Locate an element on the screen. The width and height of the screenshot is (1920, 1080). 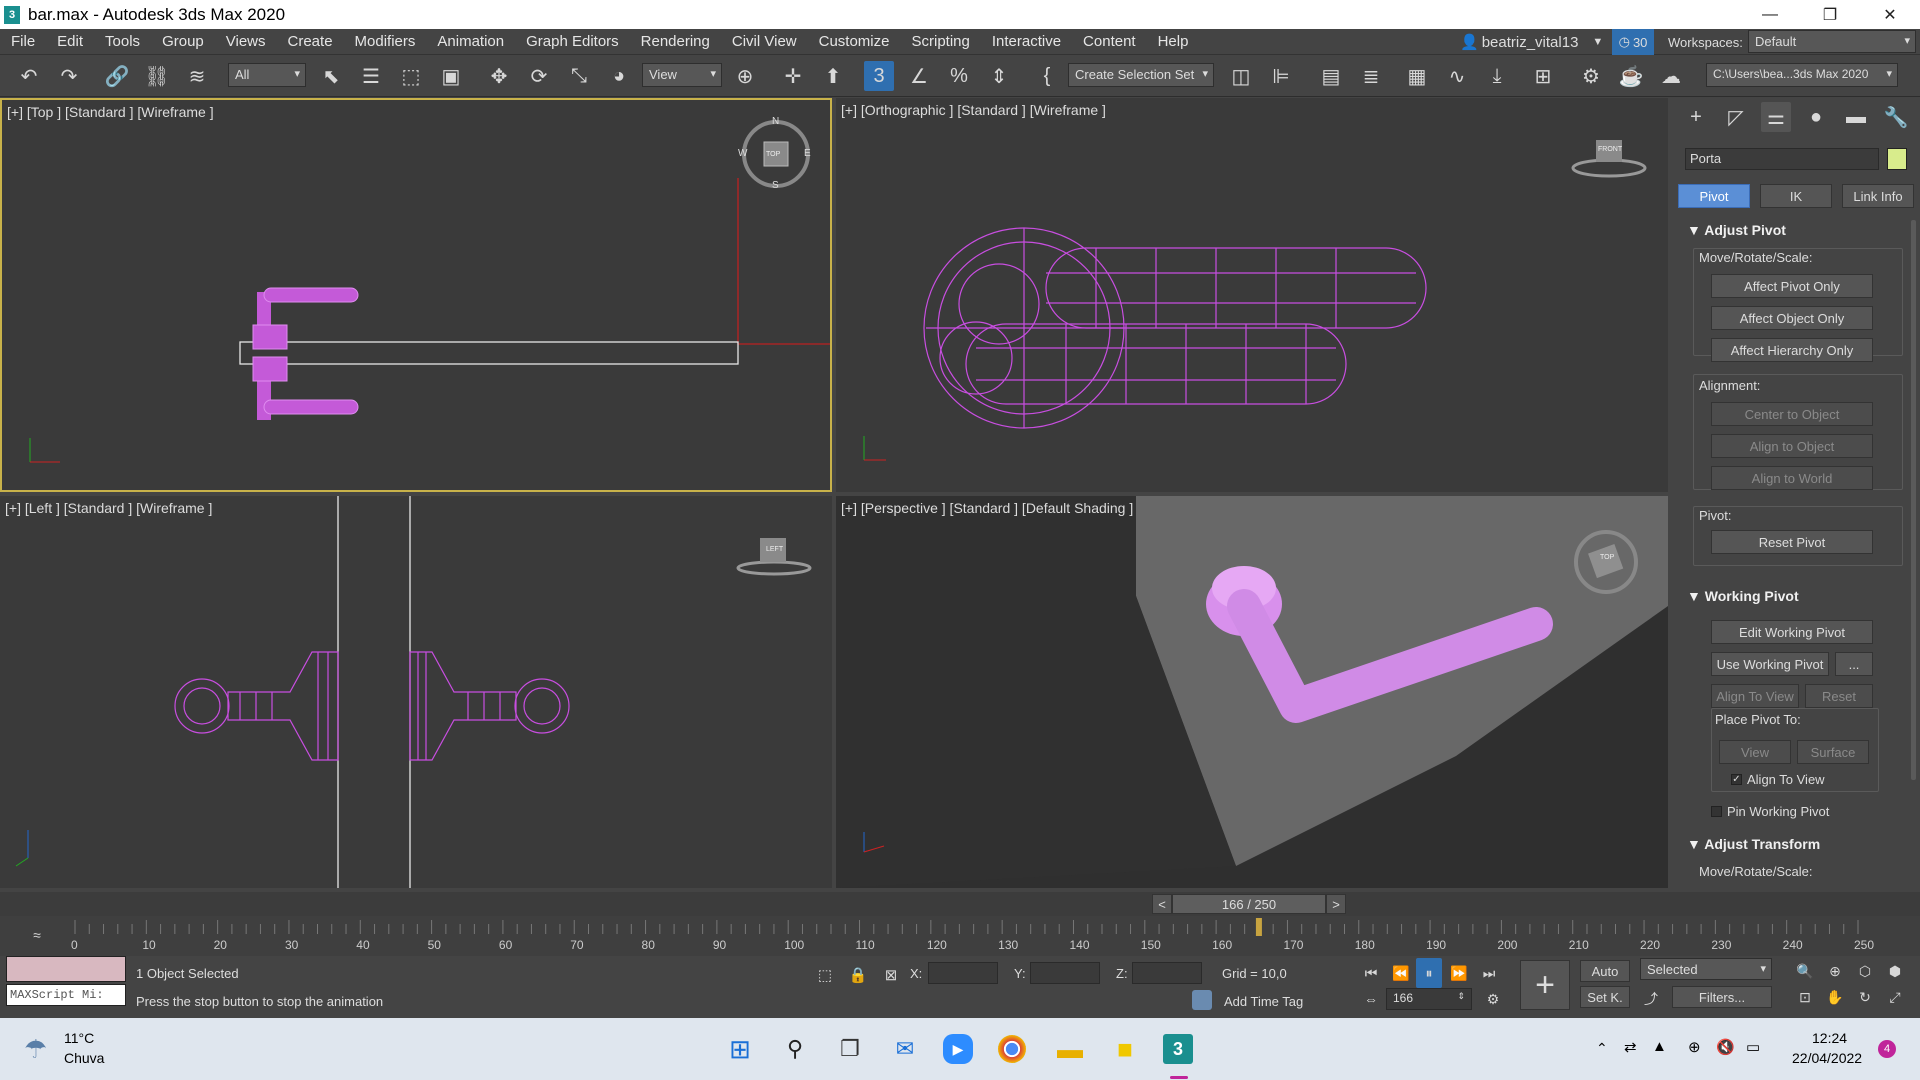
key-filter-select: Selected is located at coordinates (1706, 969).